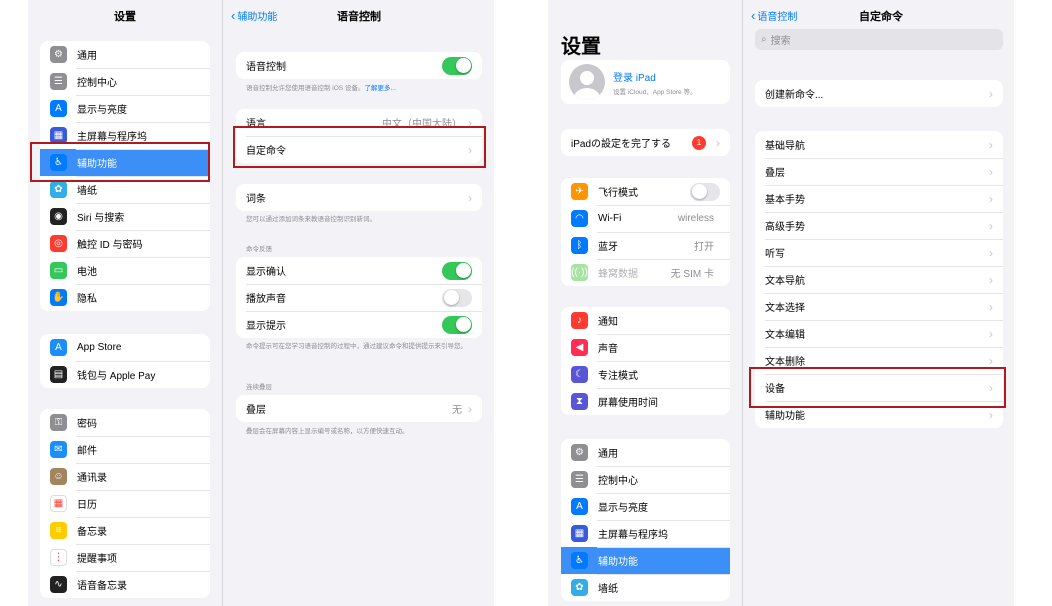 Image resolution: width=1052 pixels, height=606 pixels. I want to click on overlay-row: 叠层 无 ›, so click(359, 408).